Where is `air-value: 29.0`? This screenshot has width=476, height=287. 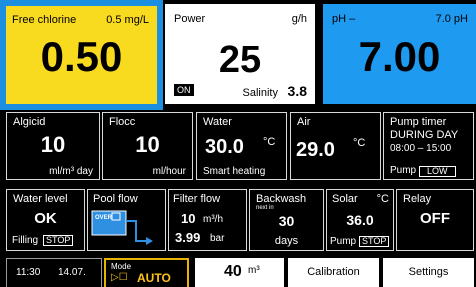
air-value: 29.0 is located at coordinates (315, 150).